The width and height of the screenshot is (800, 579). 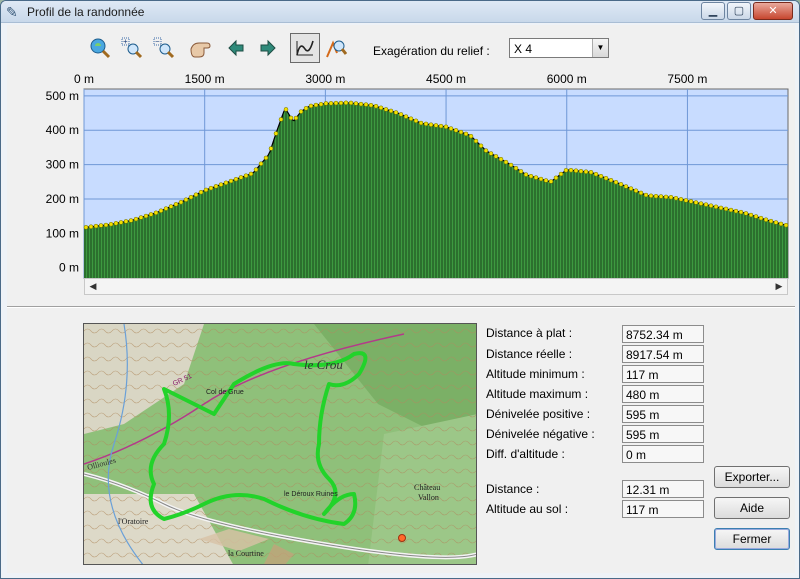 I want to click on measure-icon, so click(x=336, y=49).